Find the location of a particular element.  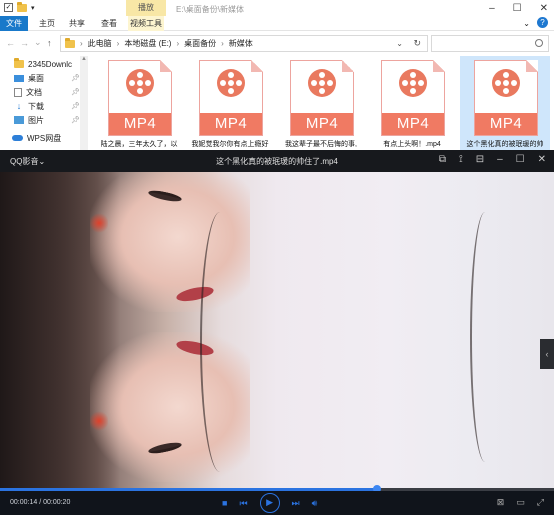

address-dropdown-icon: ⌄ is located at coordinates (399, 43).